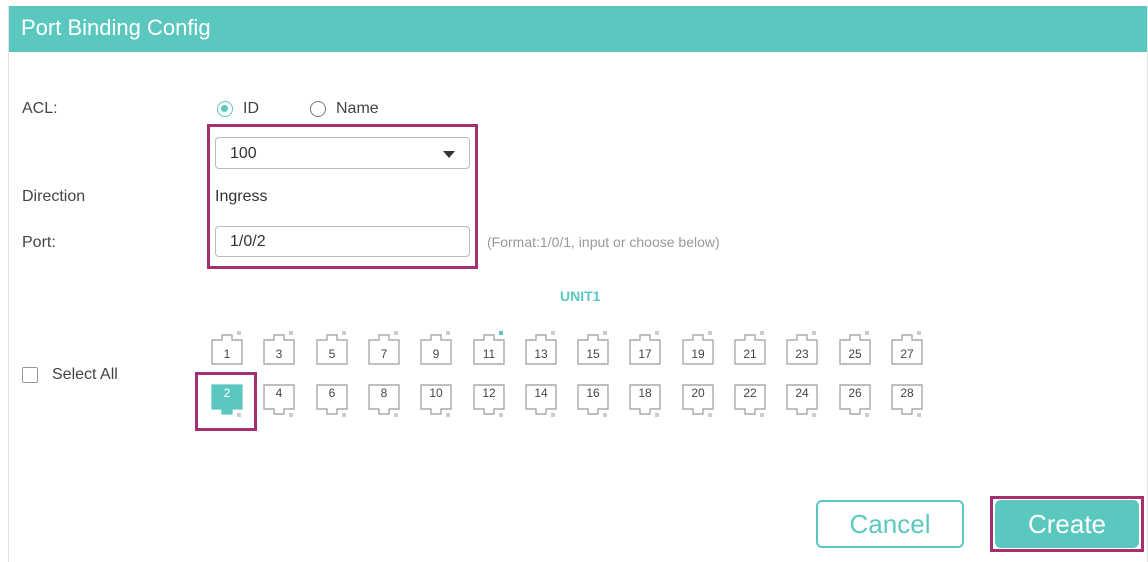 The image size is (1148, 562). I want to click on highlight-box-create, so click(1067, 524).